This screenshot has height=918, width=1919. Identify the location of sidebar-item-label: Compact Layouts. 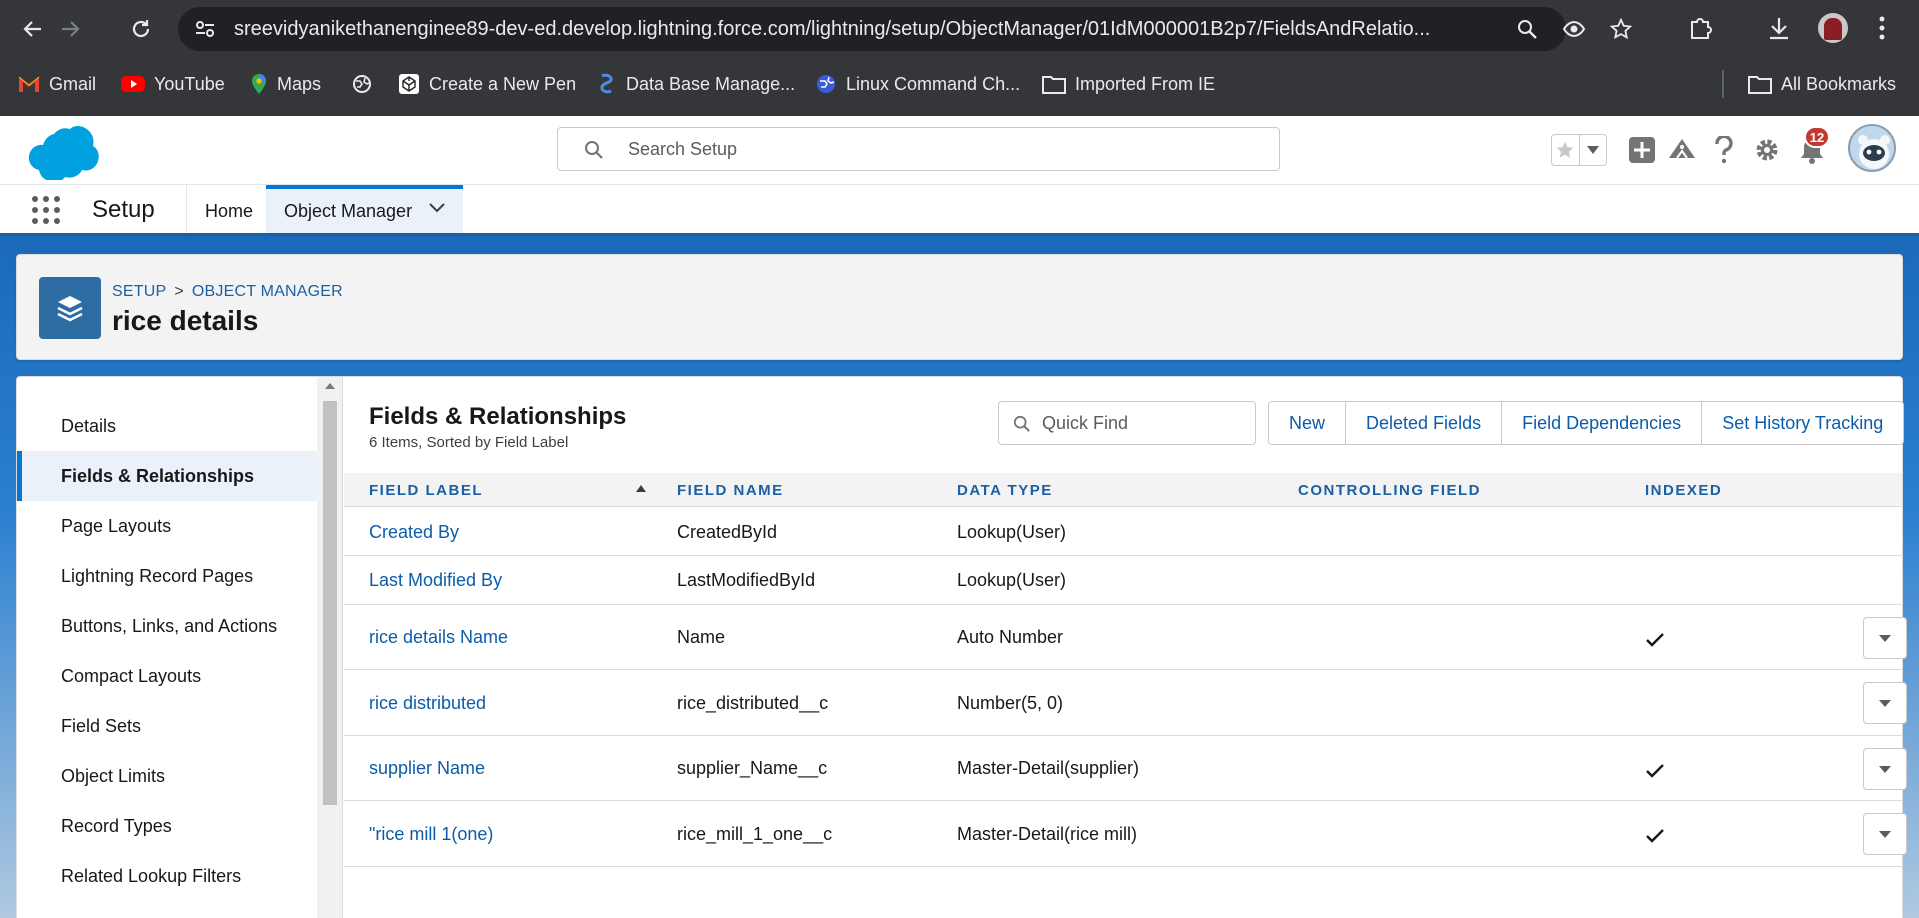
(131, 676).